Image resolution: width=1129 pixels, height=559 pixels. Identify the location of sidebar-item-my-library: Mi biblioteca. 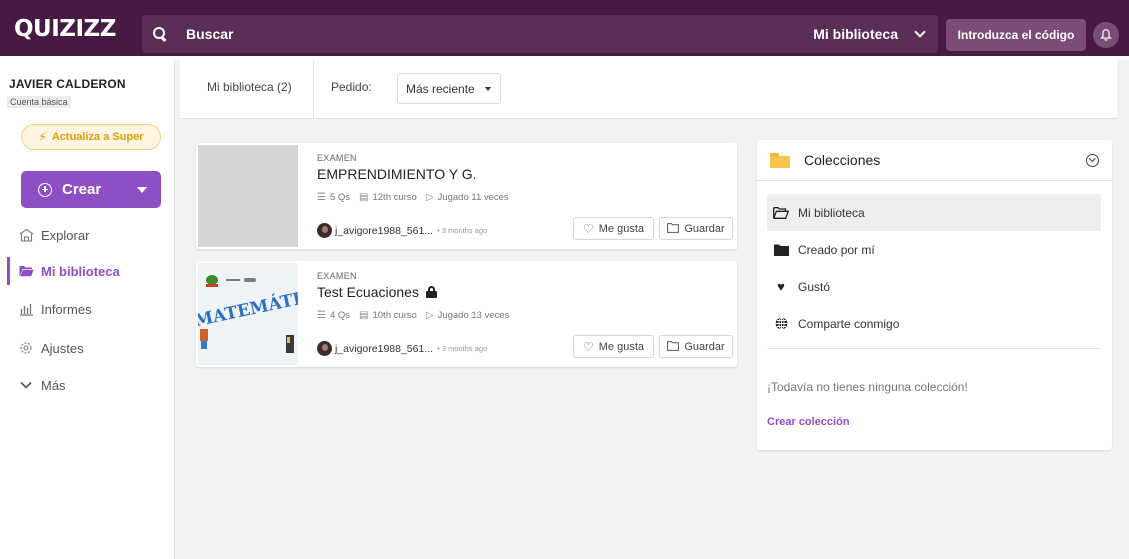
(87, 271).